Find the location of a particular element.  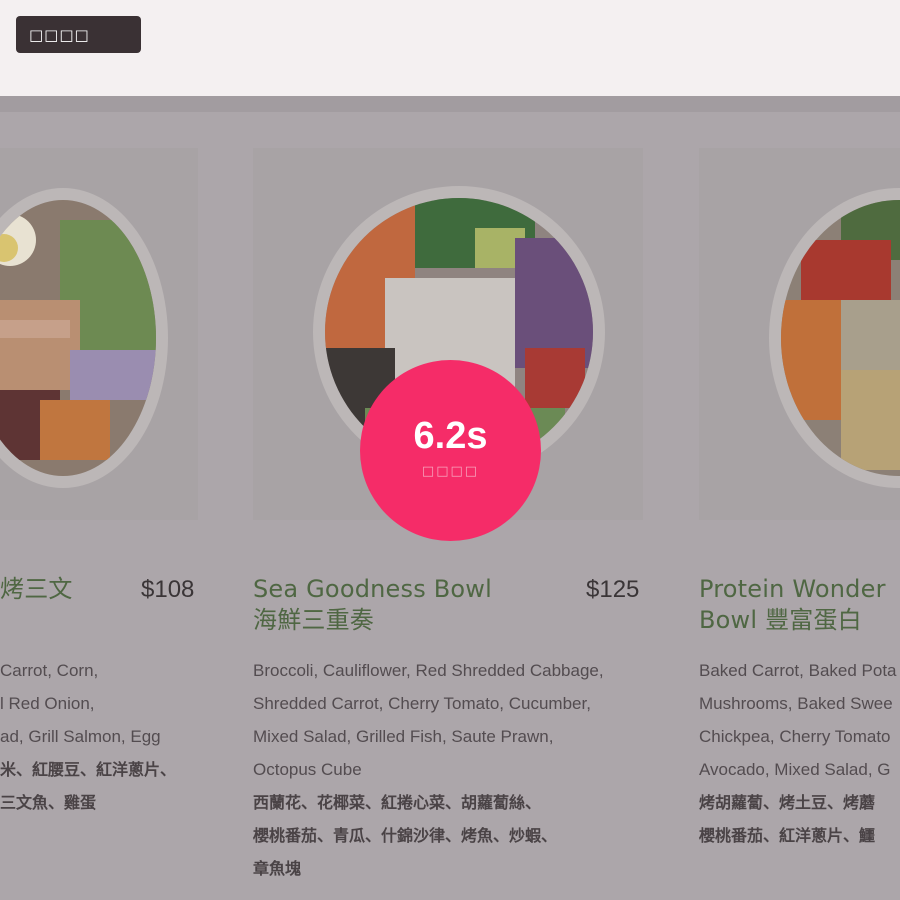

top-action-button: □□□□ is located at coordinates (78, 34).